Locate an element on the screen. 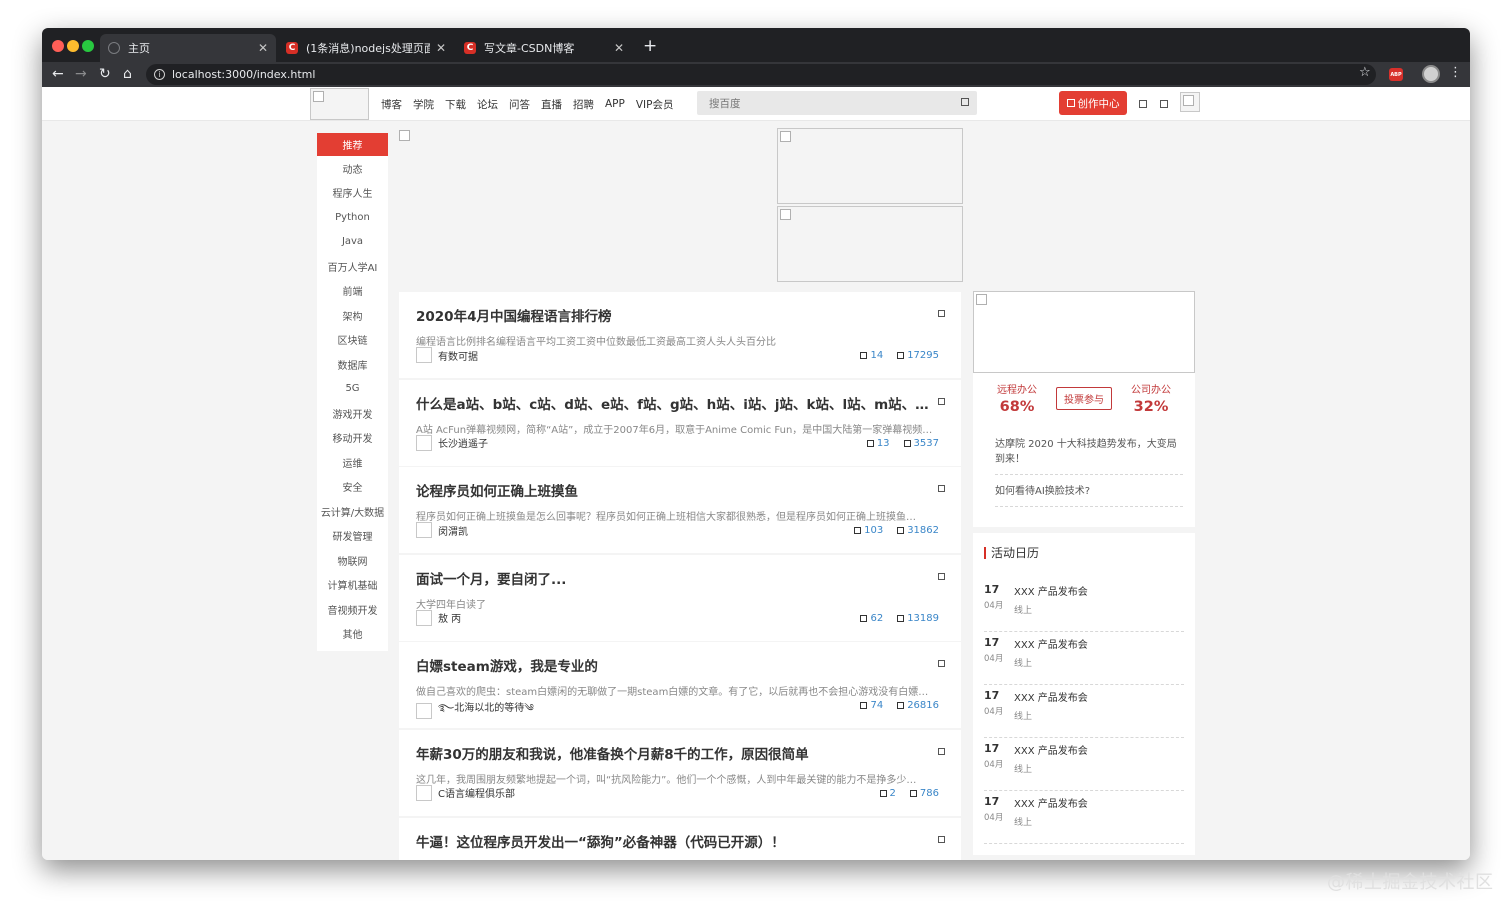 Image resolution: width=1512 pixels, height=915 pixels. sidebar-item: 区块链 is located at coordinates (352, 340).